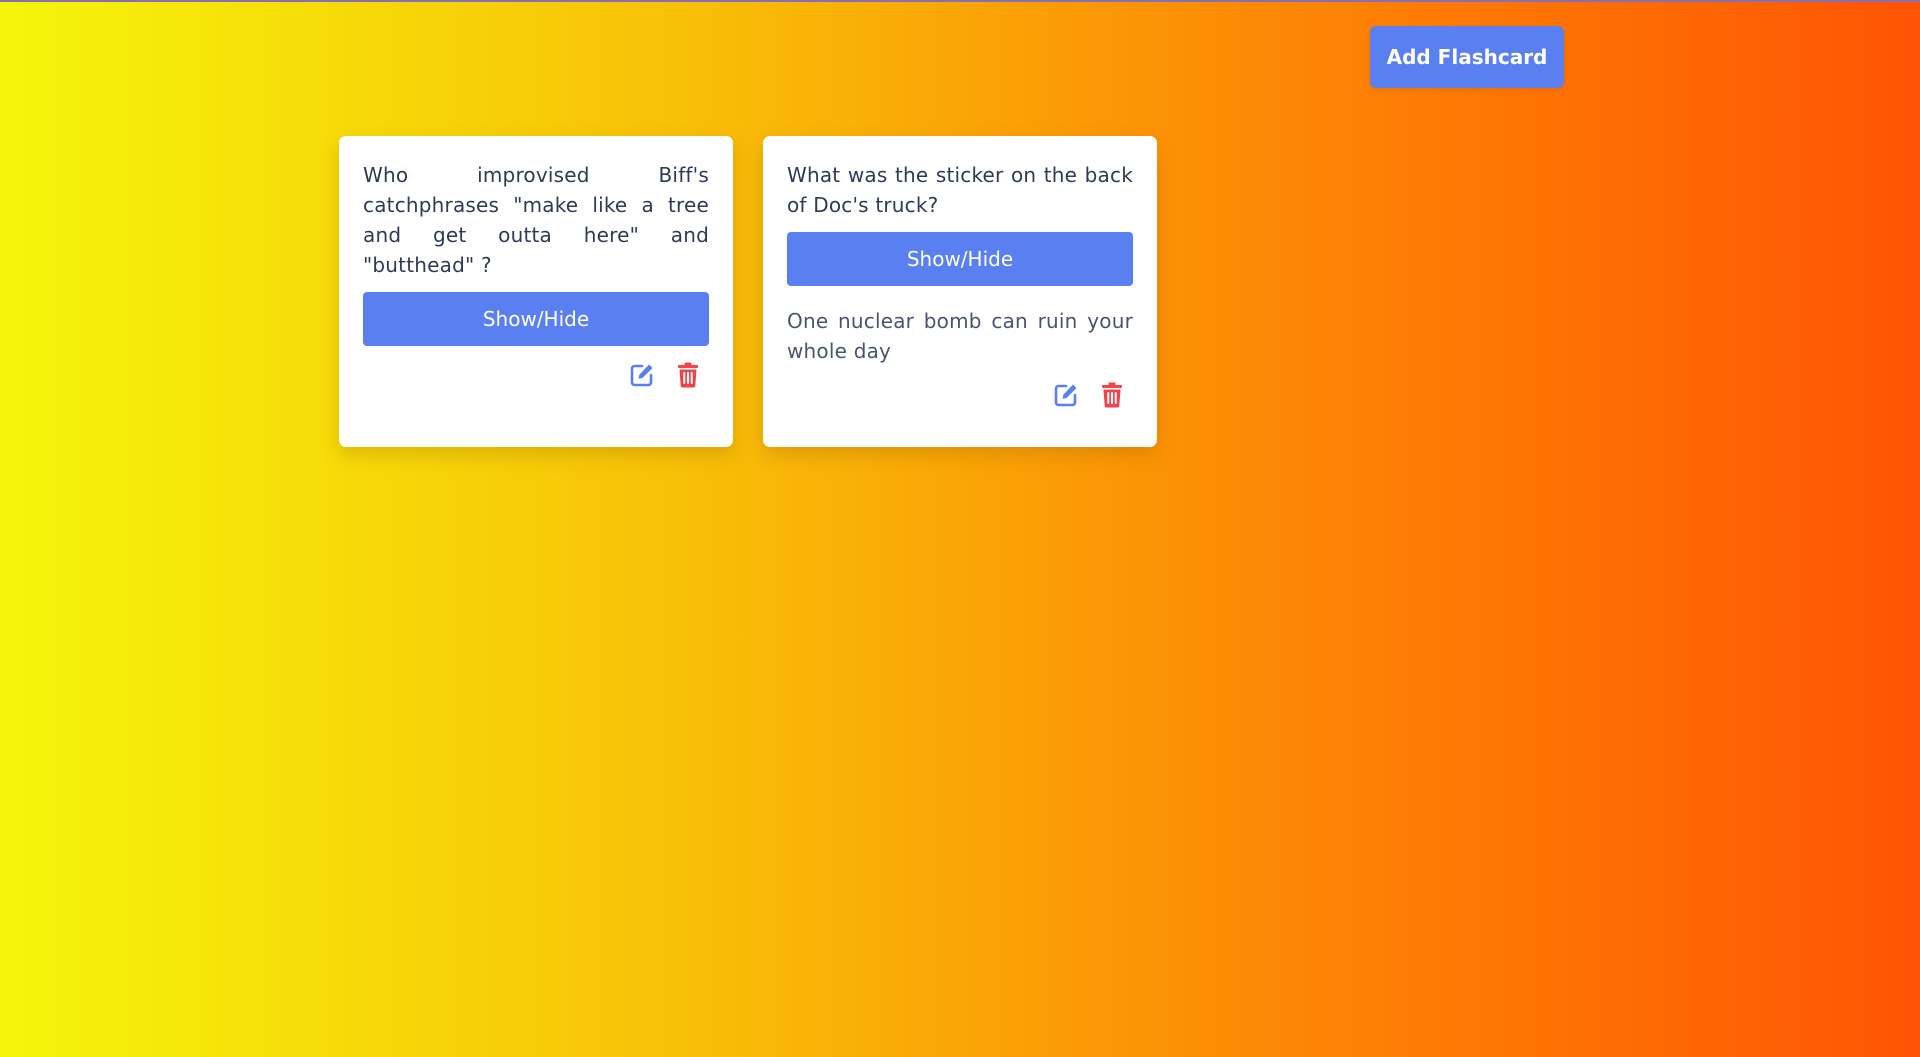  I want to click on add-flashcard-button: Add Flashcard, so click(1467, 57).